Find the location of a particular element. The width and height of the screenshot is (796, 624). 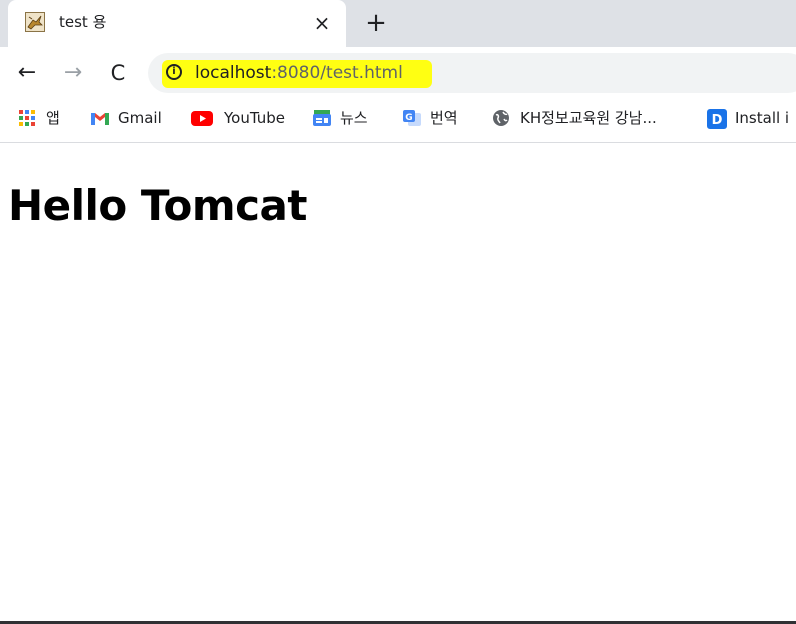

bookmark-translate: G 번역 is located at coordinates (430, 118).